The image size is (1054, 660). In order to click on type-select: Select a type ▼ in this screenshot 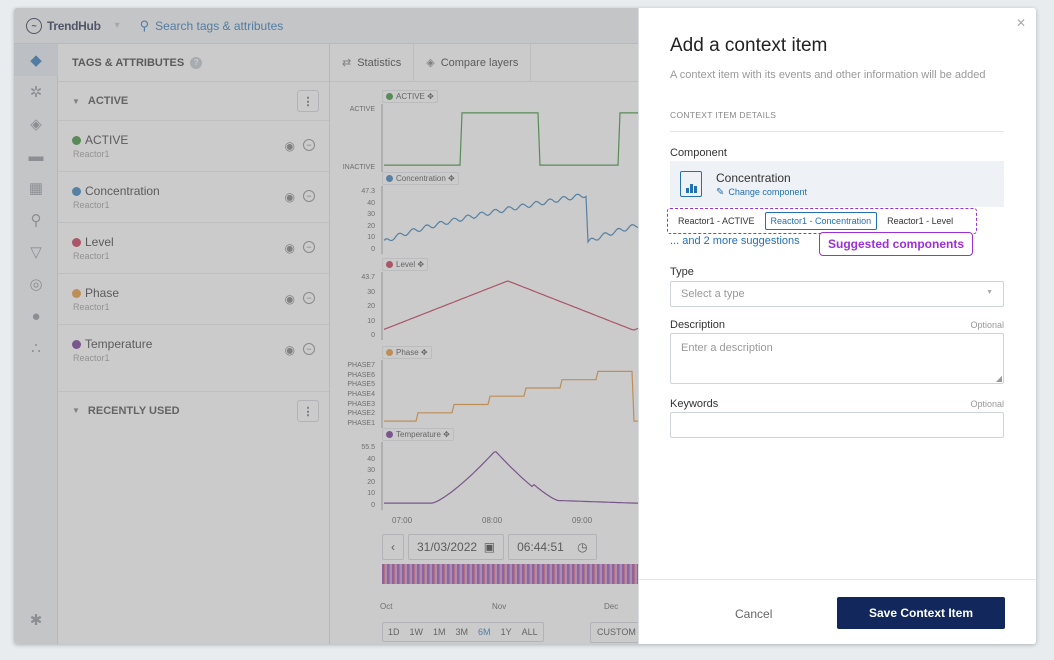, I will do `click(837, 294)`.